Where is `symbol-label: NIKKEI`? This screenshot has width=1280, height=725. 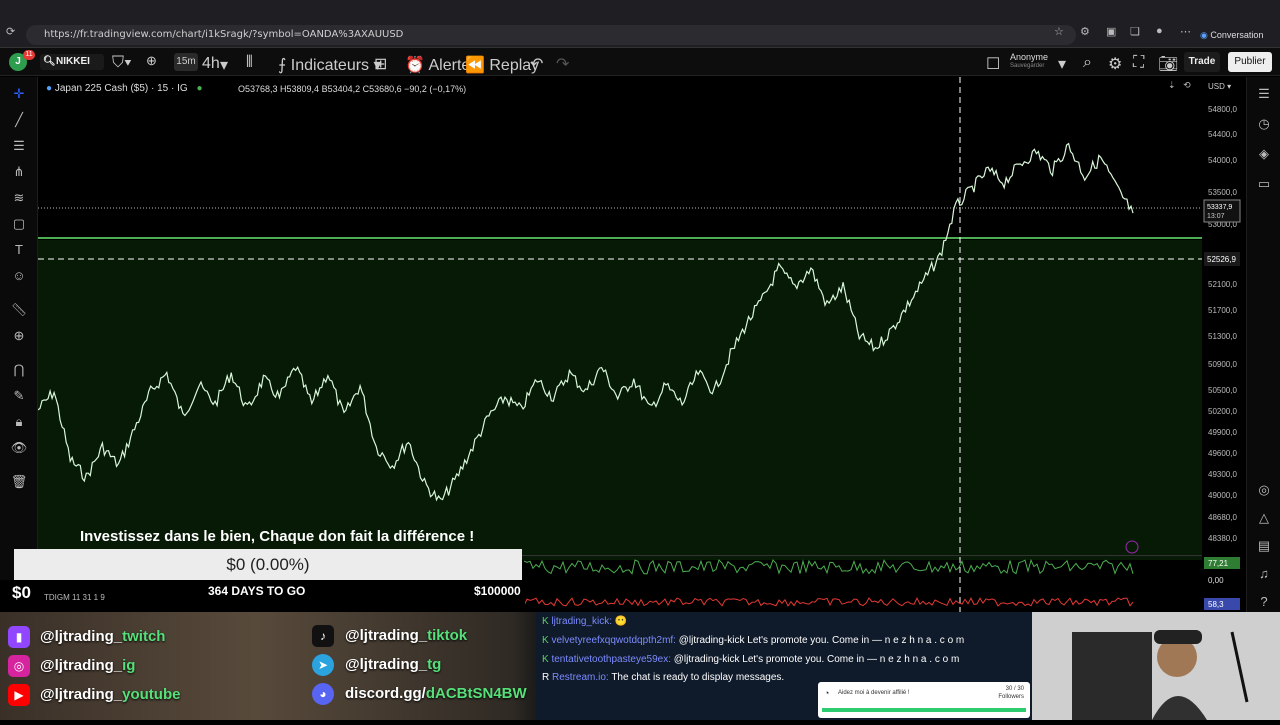
symbol-label: NIKKEI is located at coordinates (73, 61).